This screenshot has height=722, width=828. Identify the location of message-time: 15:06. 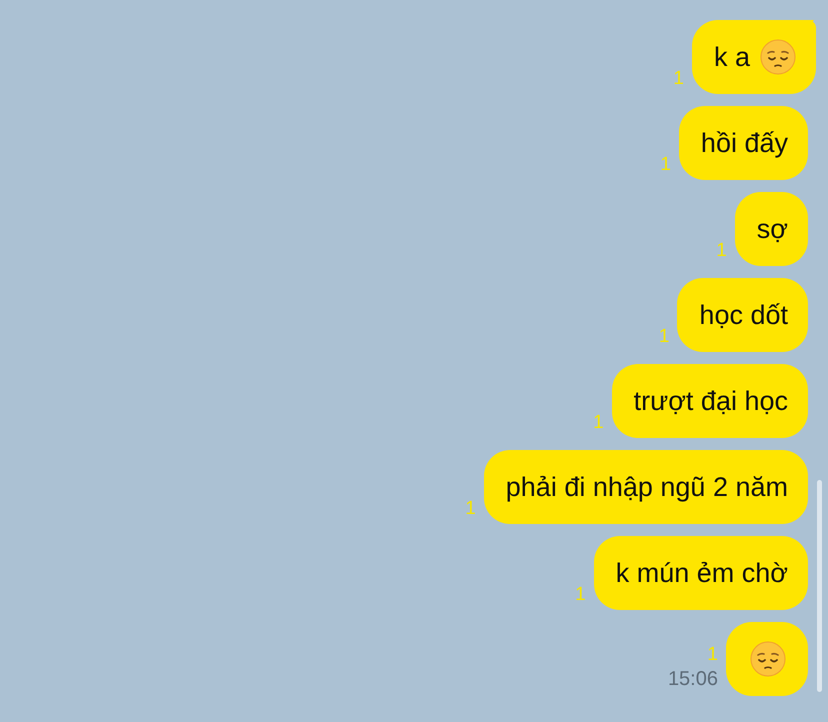
(693, 679).